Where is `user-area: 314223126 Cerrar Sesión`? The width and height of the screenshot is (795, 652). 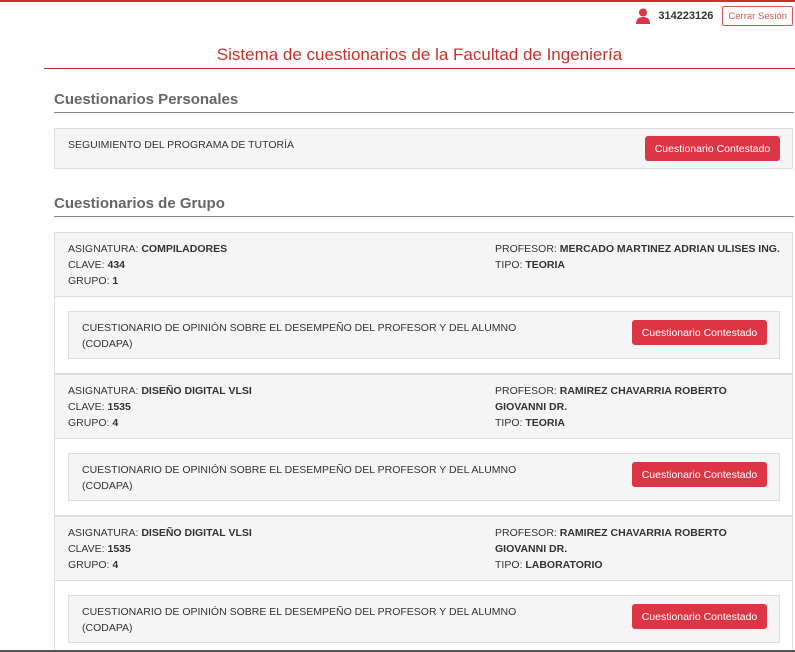
user-area: 314223126 Cerrar Sesión is located at coordinates (715, 16).